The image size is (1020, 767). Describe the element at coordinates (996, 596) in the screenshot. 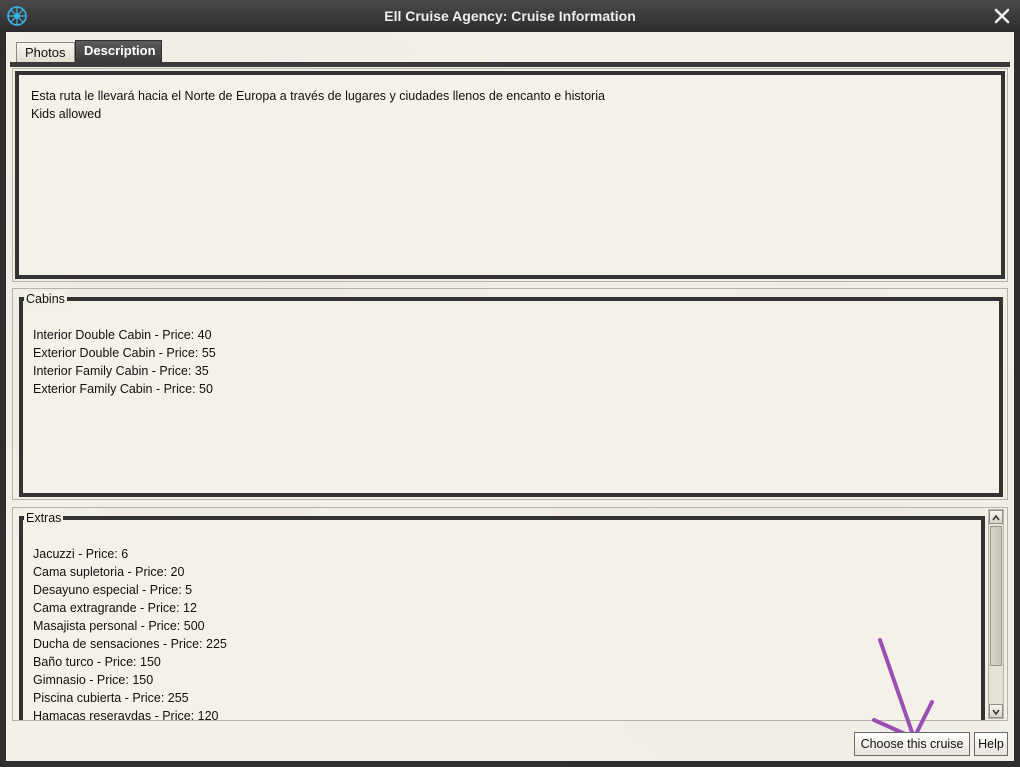

I see `scroll-thumb` at that location.